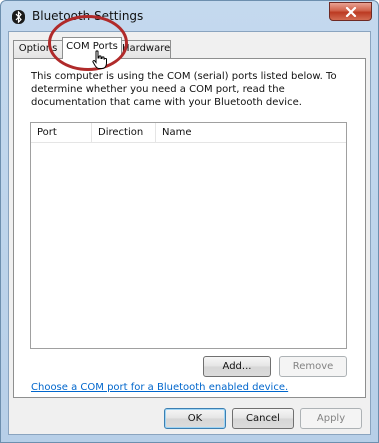  Describe the element at coordinates (92, 48) in the screenshot. I see `tab-com-ports: COM Ports` at that location.